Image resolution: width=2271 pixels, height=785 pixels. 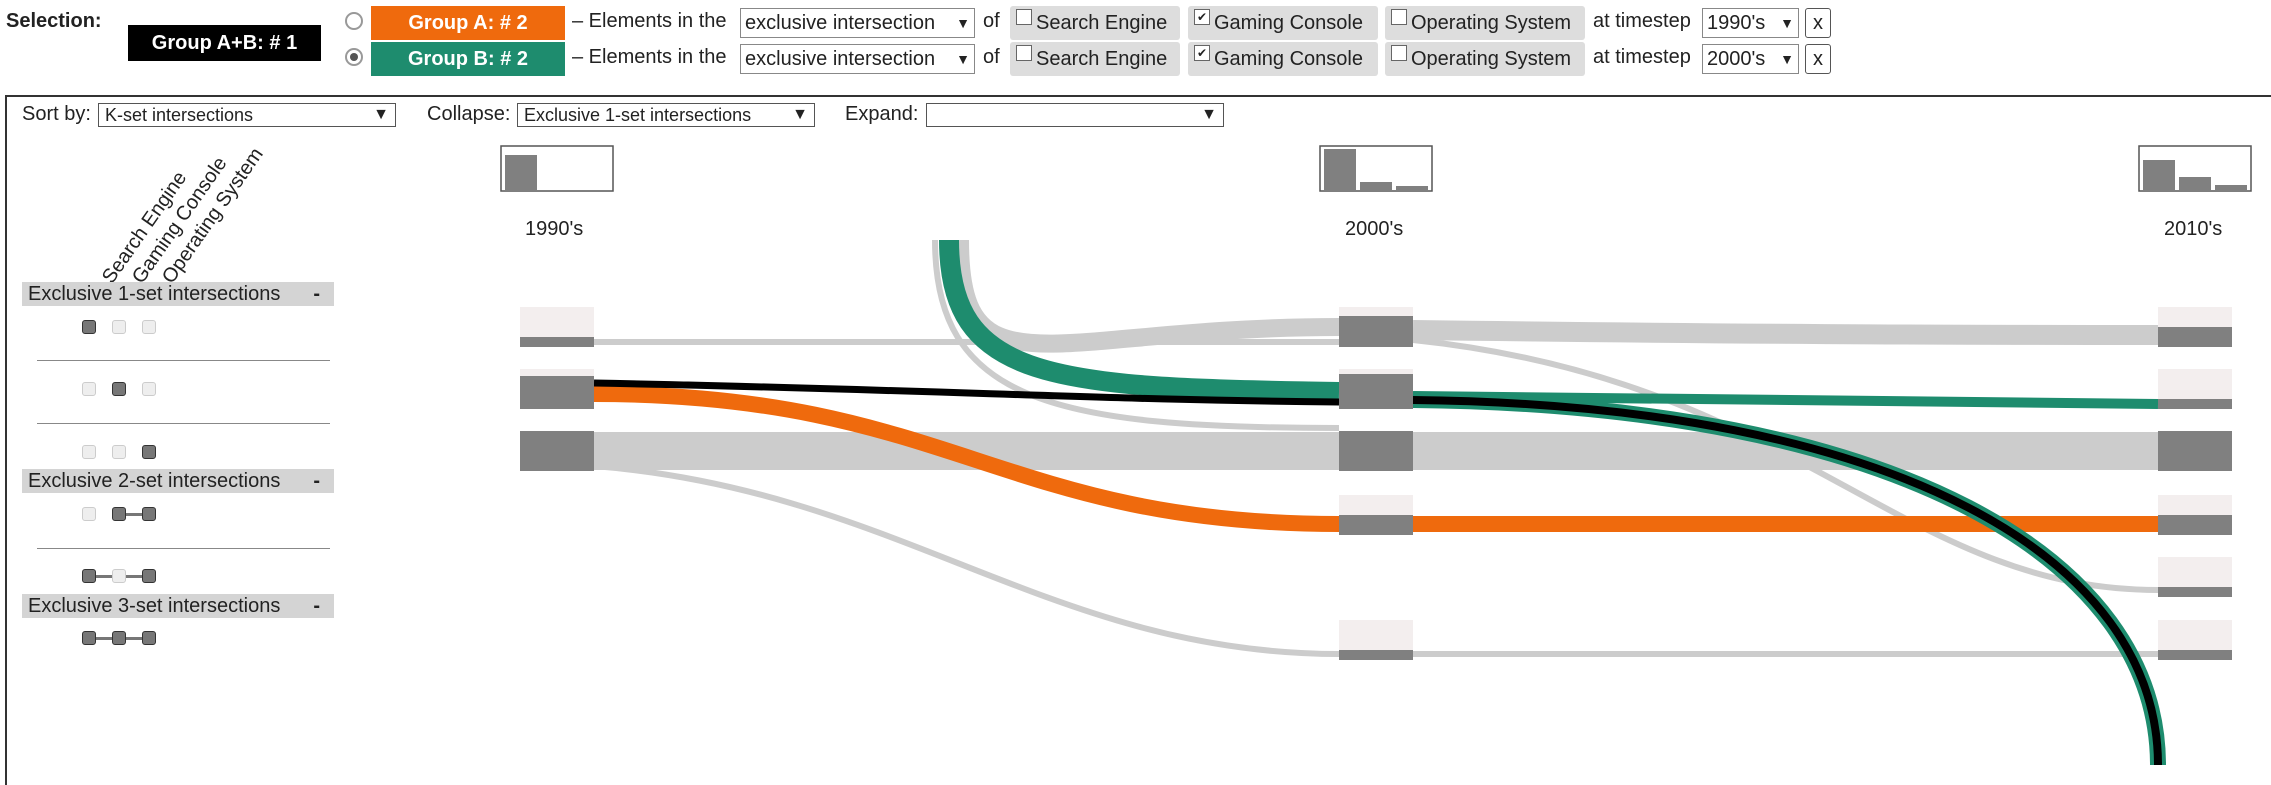 What do you see at coordinates (2195, 451) in the screenshot?
I see `node-2010s-operating-system` at bounding box center [2195, 451].